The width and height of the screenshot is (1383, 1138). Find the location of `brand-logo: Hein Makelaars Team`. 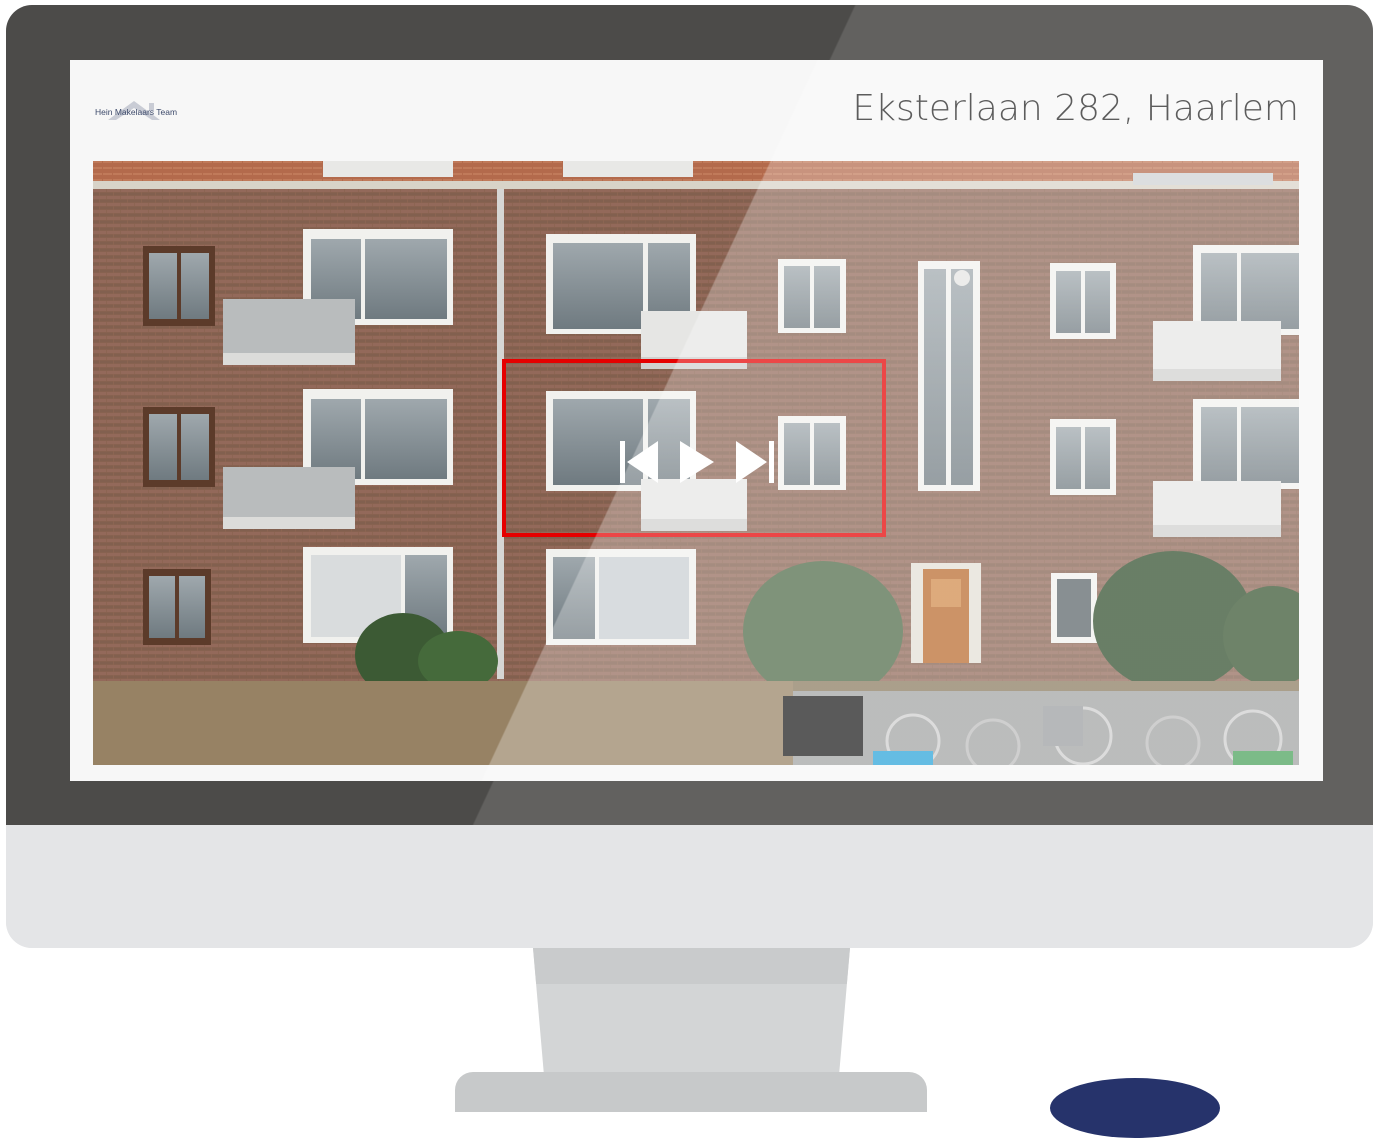

brand-logo: Hein Makelaars Team is located at coordinates (174, 113).